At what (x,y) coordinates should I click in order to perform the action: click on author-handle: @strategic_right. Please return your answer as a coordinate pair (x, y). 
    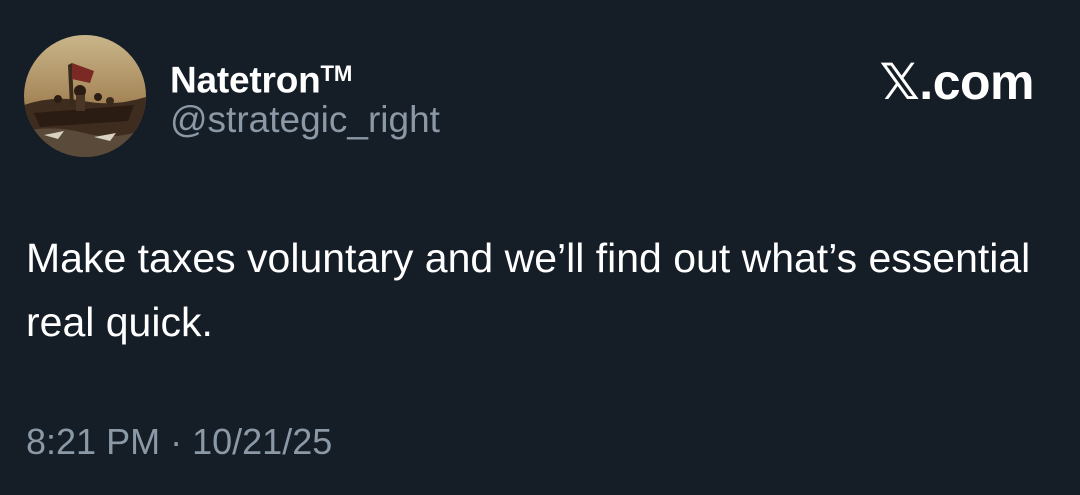
    Looking at the image, I should click on (305, 120).